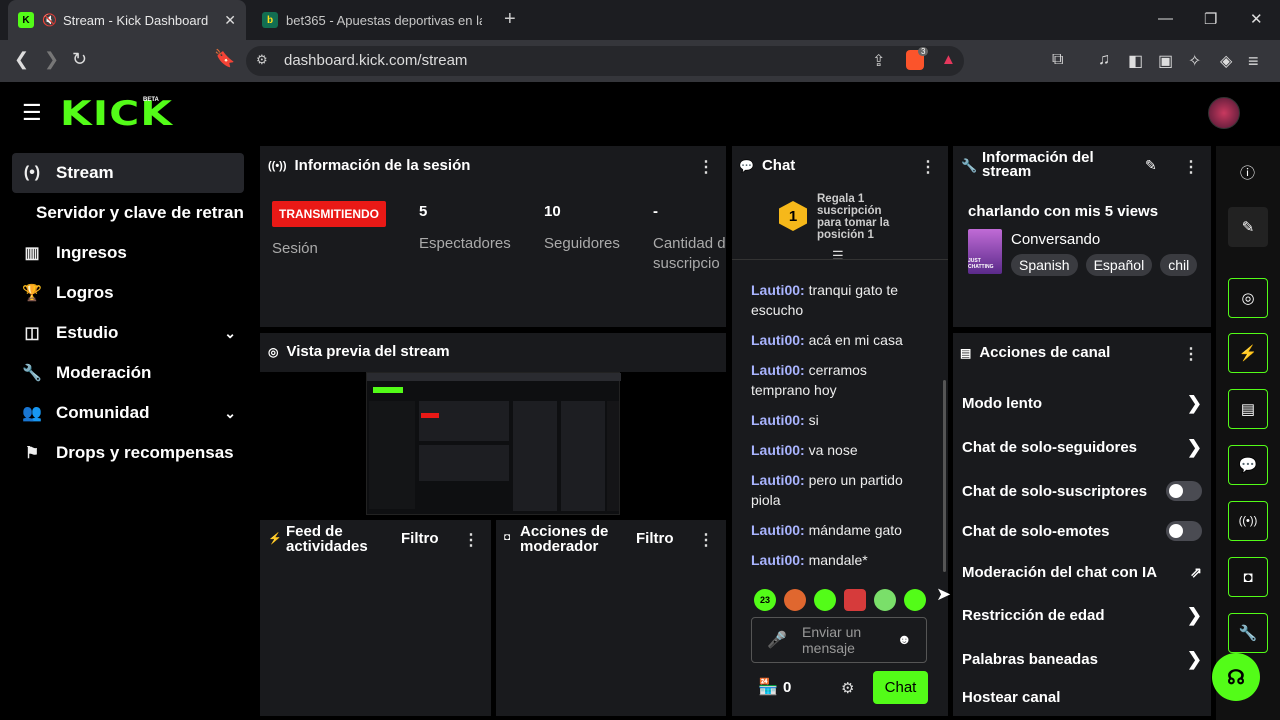 This screenshot has width=1280, height=720. I want to click on chat-message: Lauti00: acá en mi casa, so click(841, 340).